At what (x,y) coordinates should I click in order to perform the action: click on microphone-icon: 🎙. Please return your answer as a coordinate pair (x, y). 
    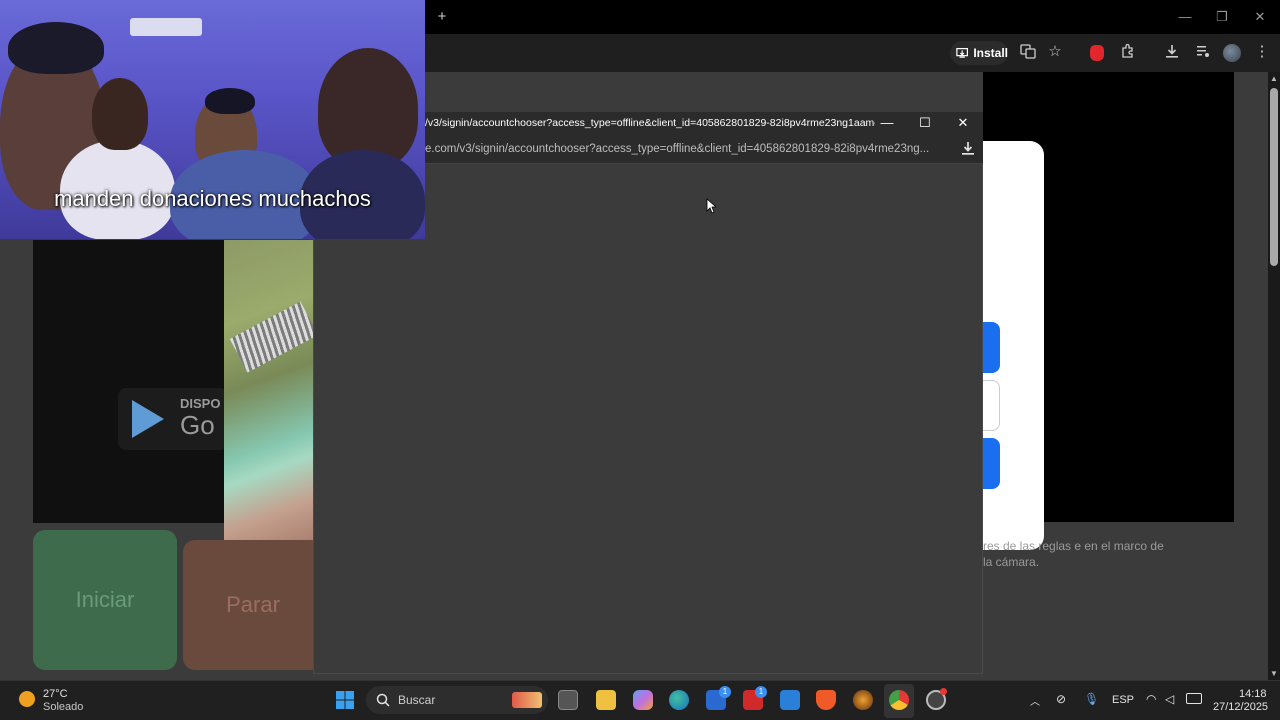
    Looking at the image, I should click on (1091, 699).